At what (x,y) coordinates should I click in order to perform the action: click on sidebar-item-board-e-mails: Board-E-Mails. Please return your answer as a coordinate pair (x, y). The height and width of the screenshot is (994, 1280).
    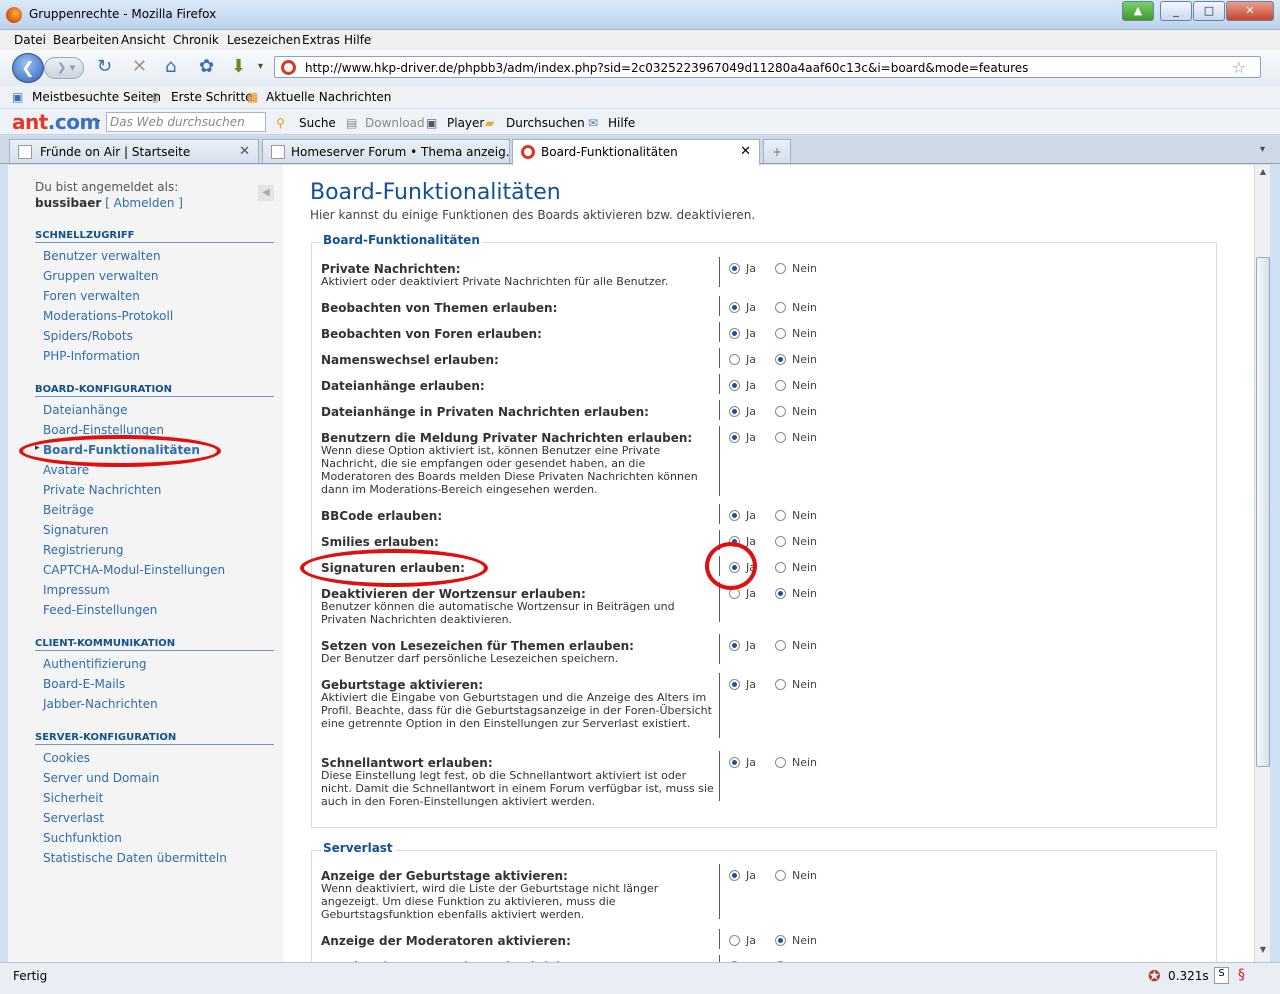
    Looking at the image, I should click on (84, 684).